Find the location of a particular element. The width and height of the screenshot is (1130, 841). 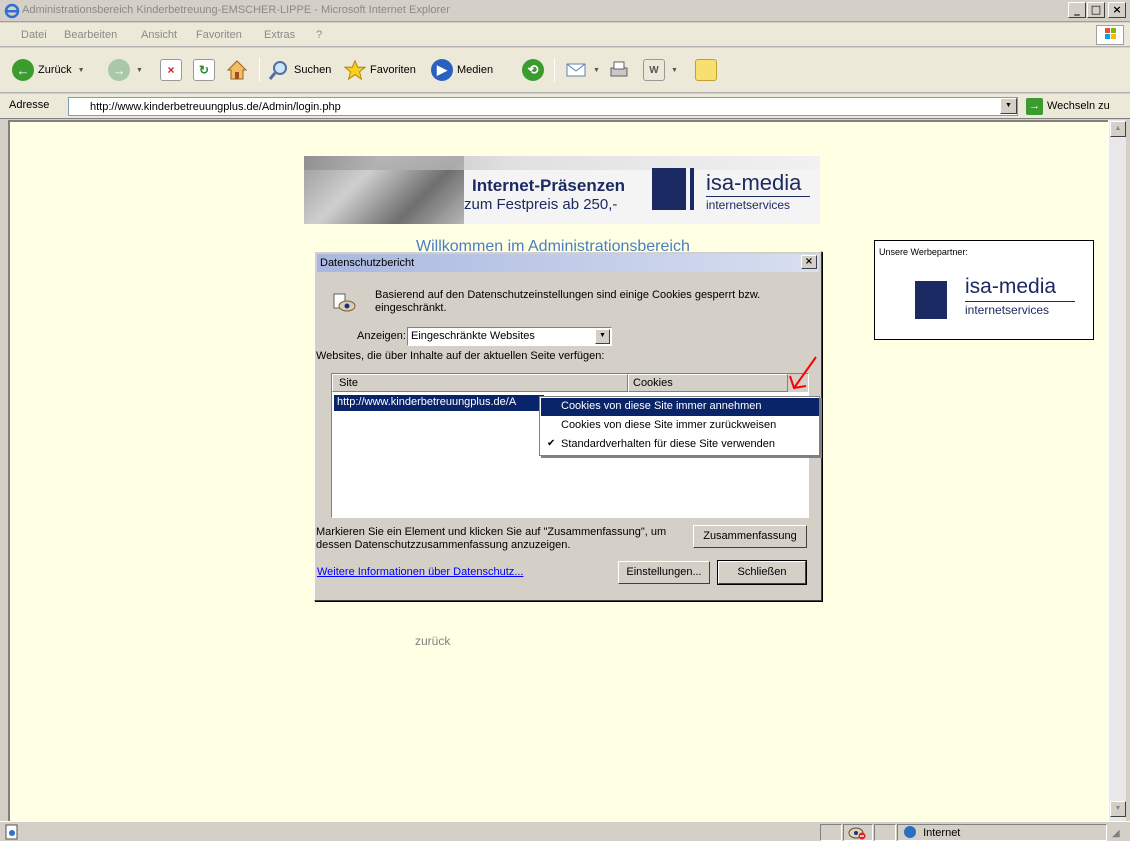

page-icon is located at coordinates (12, 832).